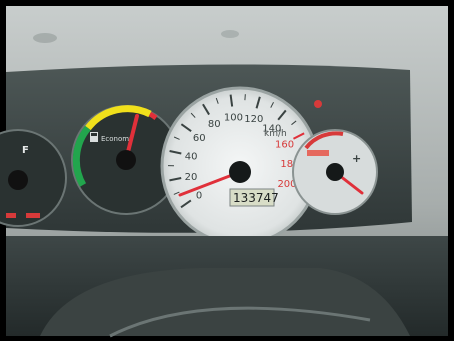  What do you see at coordinates (191, 157) in the screenshot?
I see `speed-tick-label: 40` at bounding box center [191, 157].